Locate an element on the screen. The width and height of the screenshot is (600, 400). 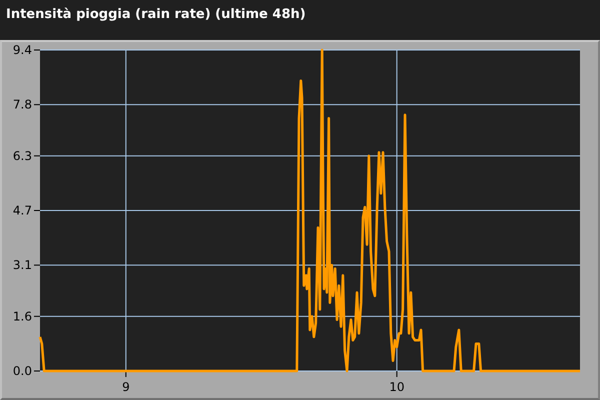
chart-title: Intensità pioggia (rain rate) (ultime 48h) is located at coordinates (156, 14).